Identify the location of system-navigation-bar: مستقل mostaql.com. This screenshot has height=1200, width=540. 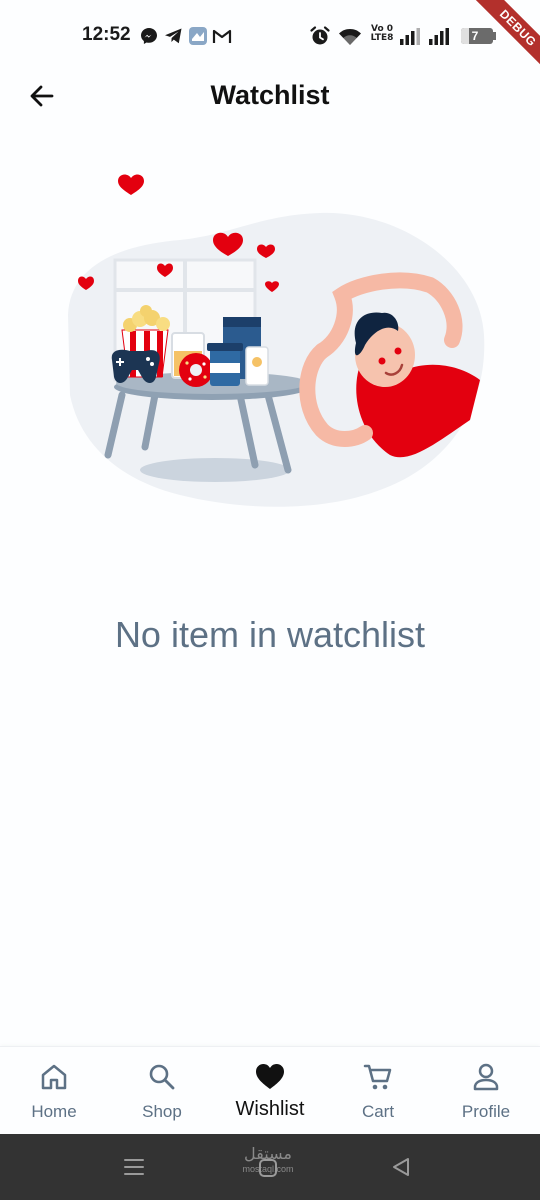
(270, 1167).